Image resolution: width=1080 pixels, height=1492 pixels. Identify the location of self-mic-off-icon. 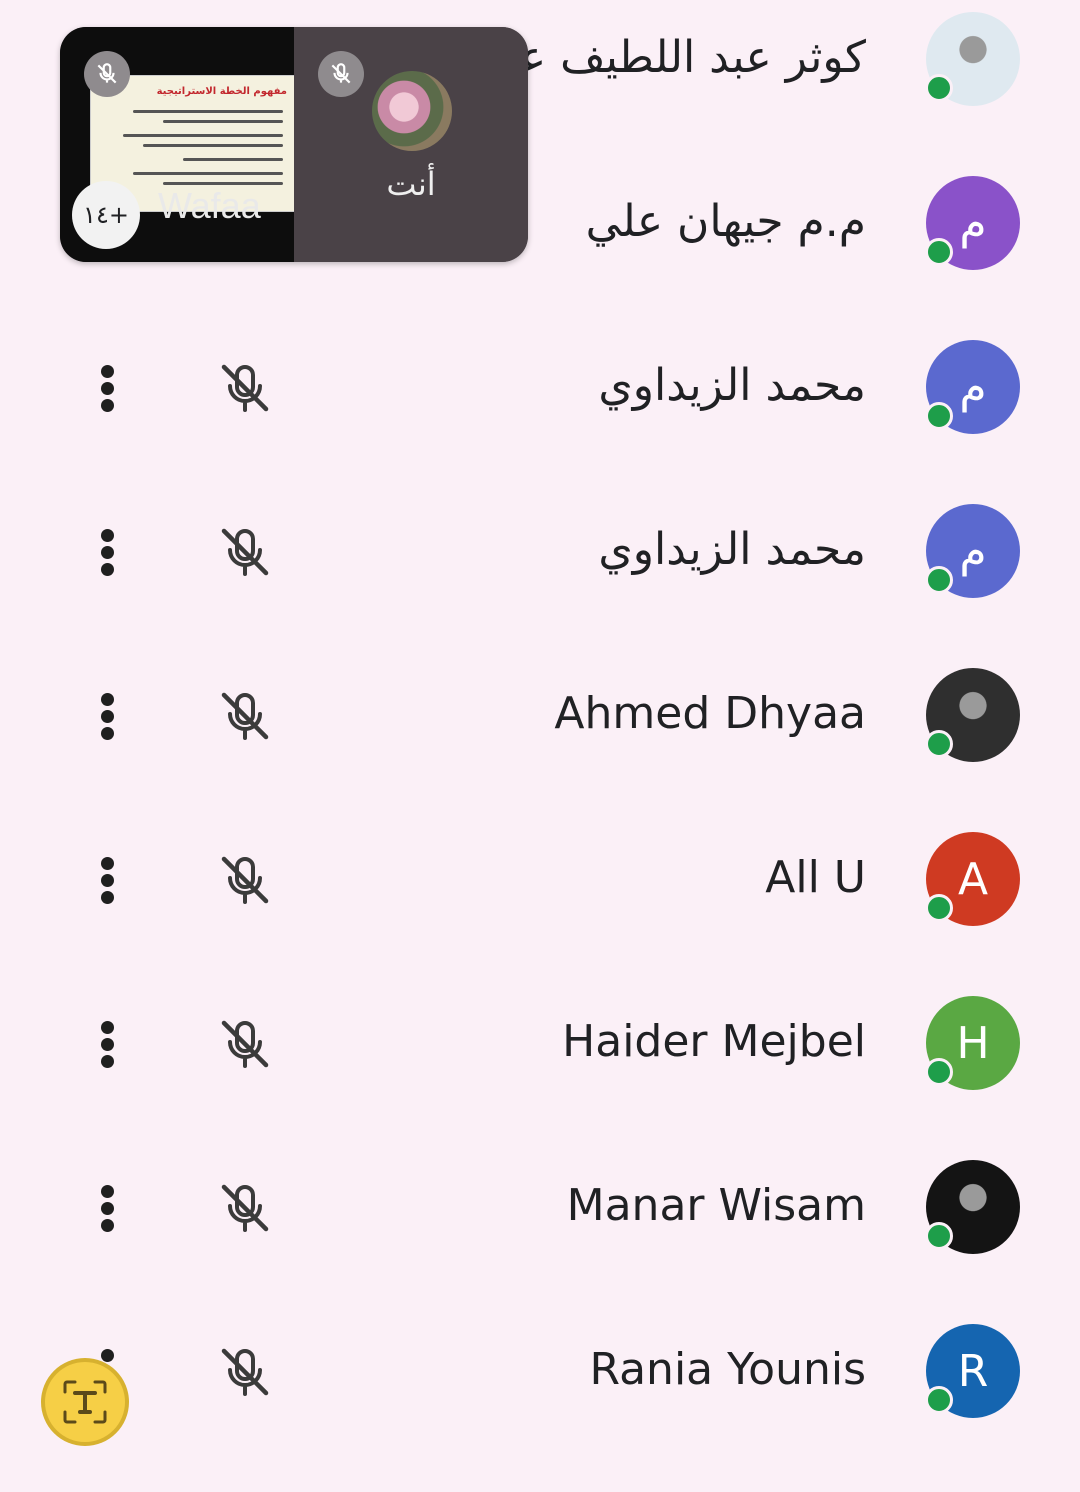
(341, 74).